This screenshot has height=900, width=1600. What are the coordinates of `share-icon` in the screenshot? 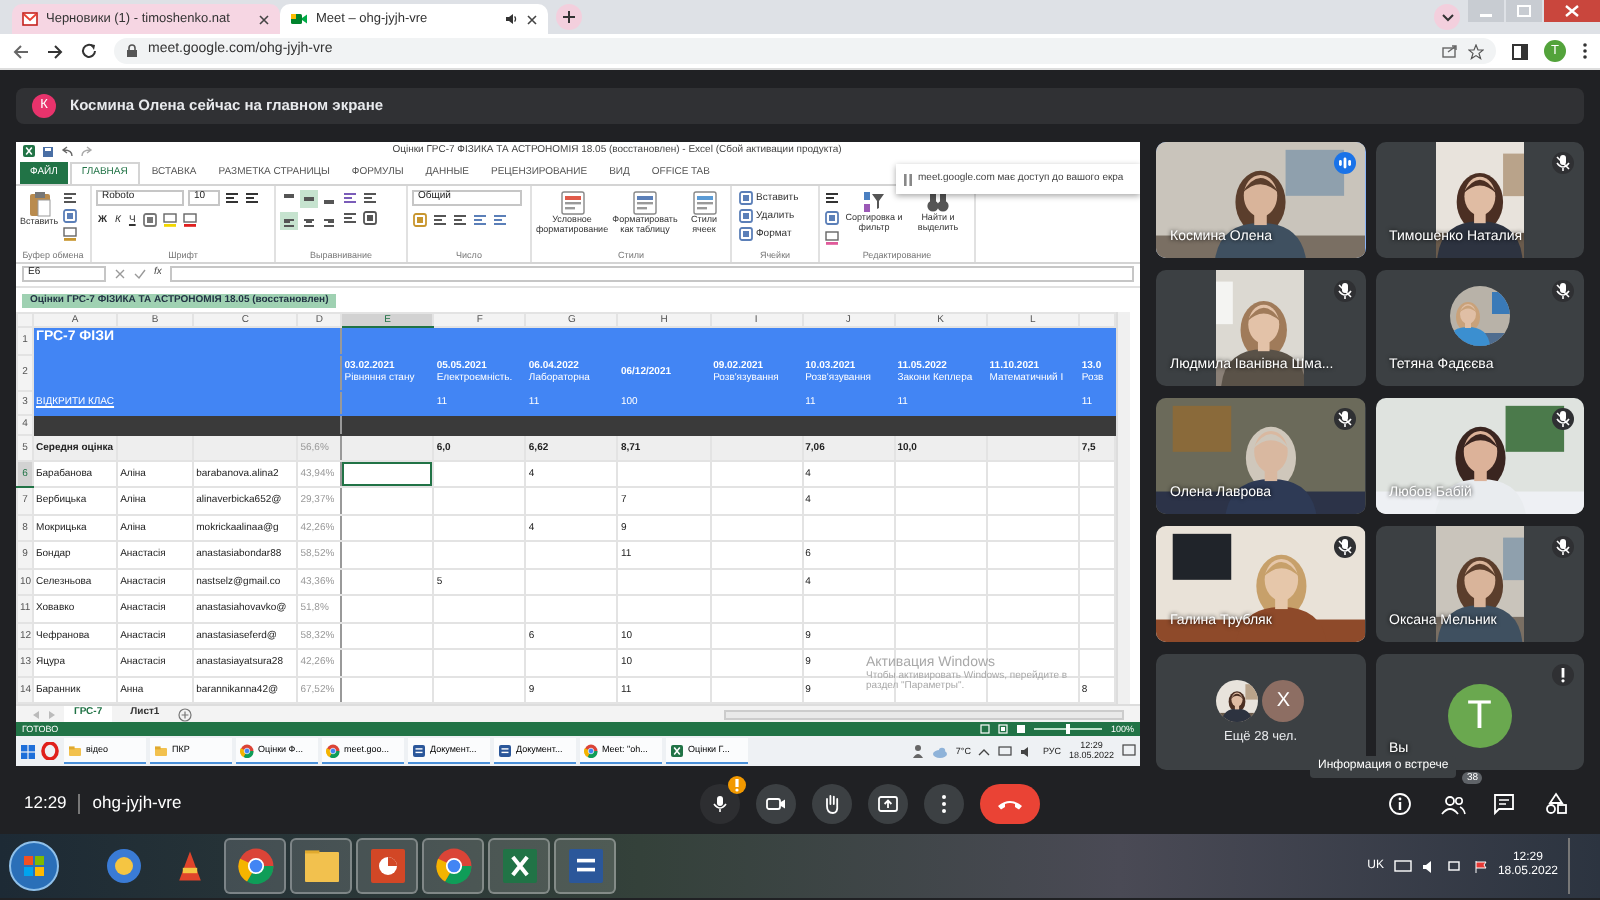 It's located at (1450, 51).